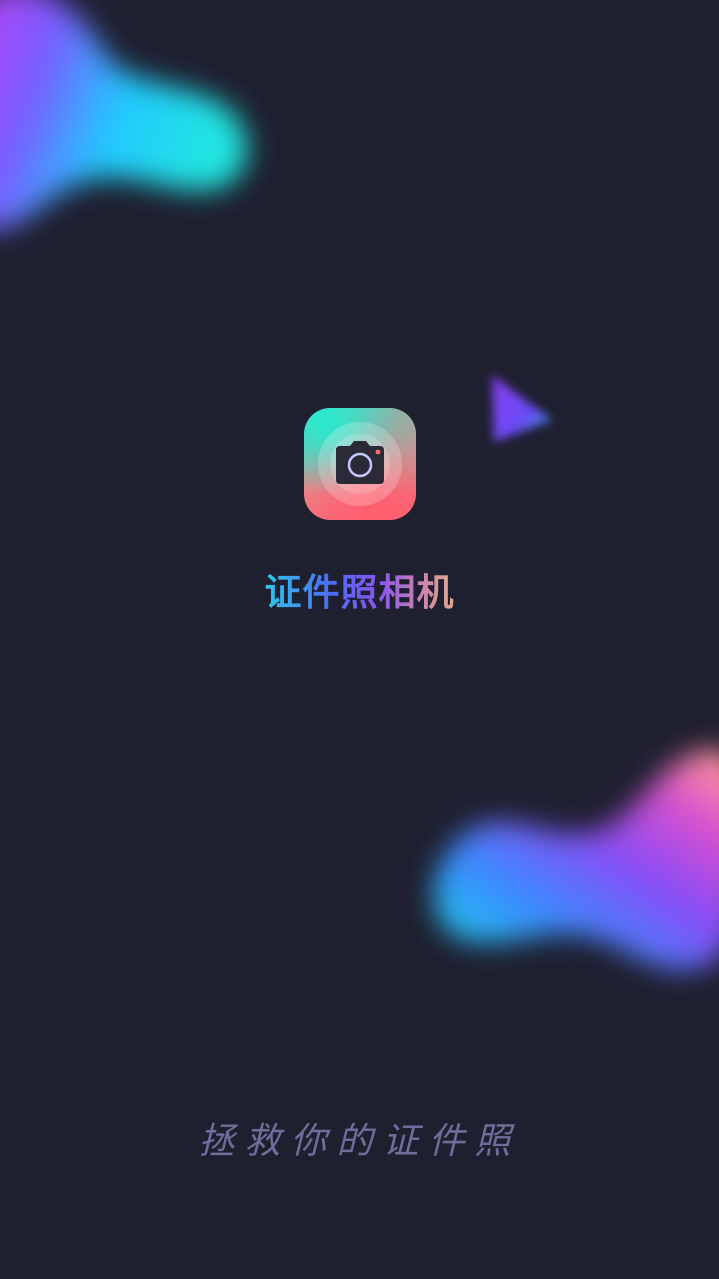 Image resolution: width=719 pixels, height=1279 pixels. I want to click on app-title-text: 证件照相机, so click(359, 592).